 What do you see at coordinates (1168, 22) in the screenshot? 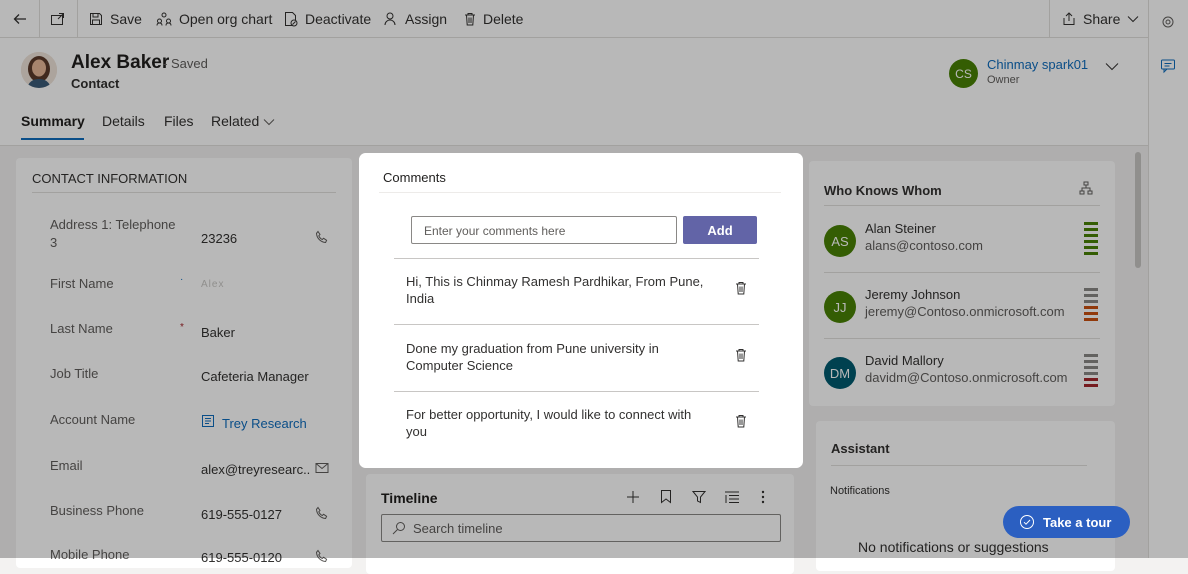
I see `copilot-icon` at bounding box center [1168, 22].